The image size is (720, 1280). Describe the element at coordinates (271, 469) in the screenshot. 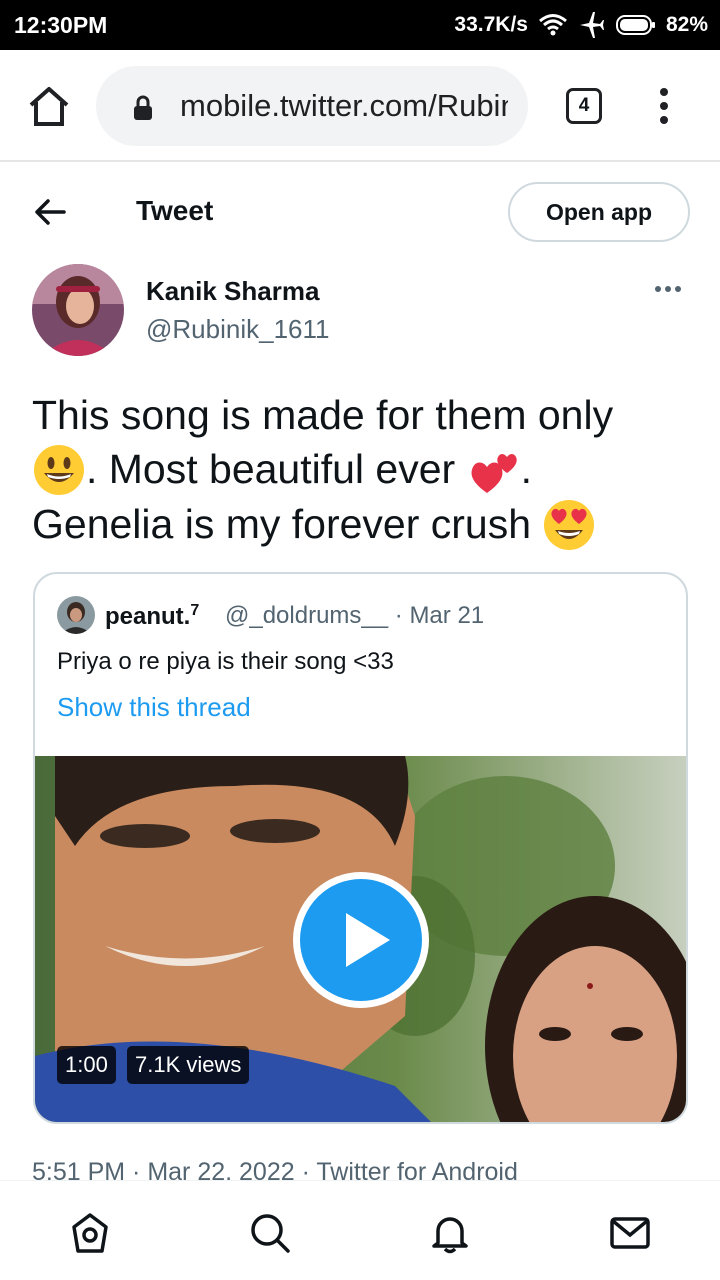

I see `tweet-text-line2: . Most beautiful ever` at that location.